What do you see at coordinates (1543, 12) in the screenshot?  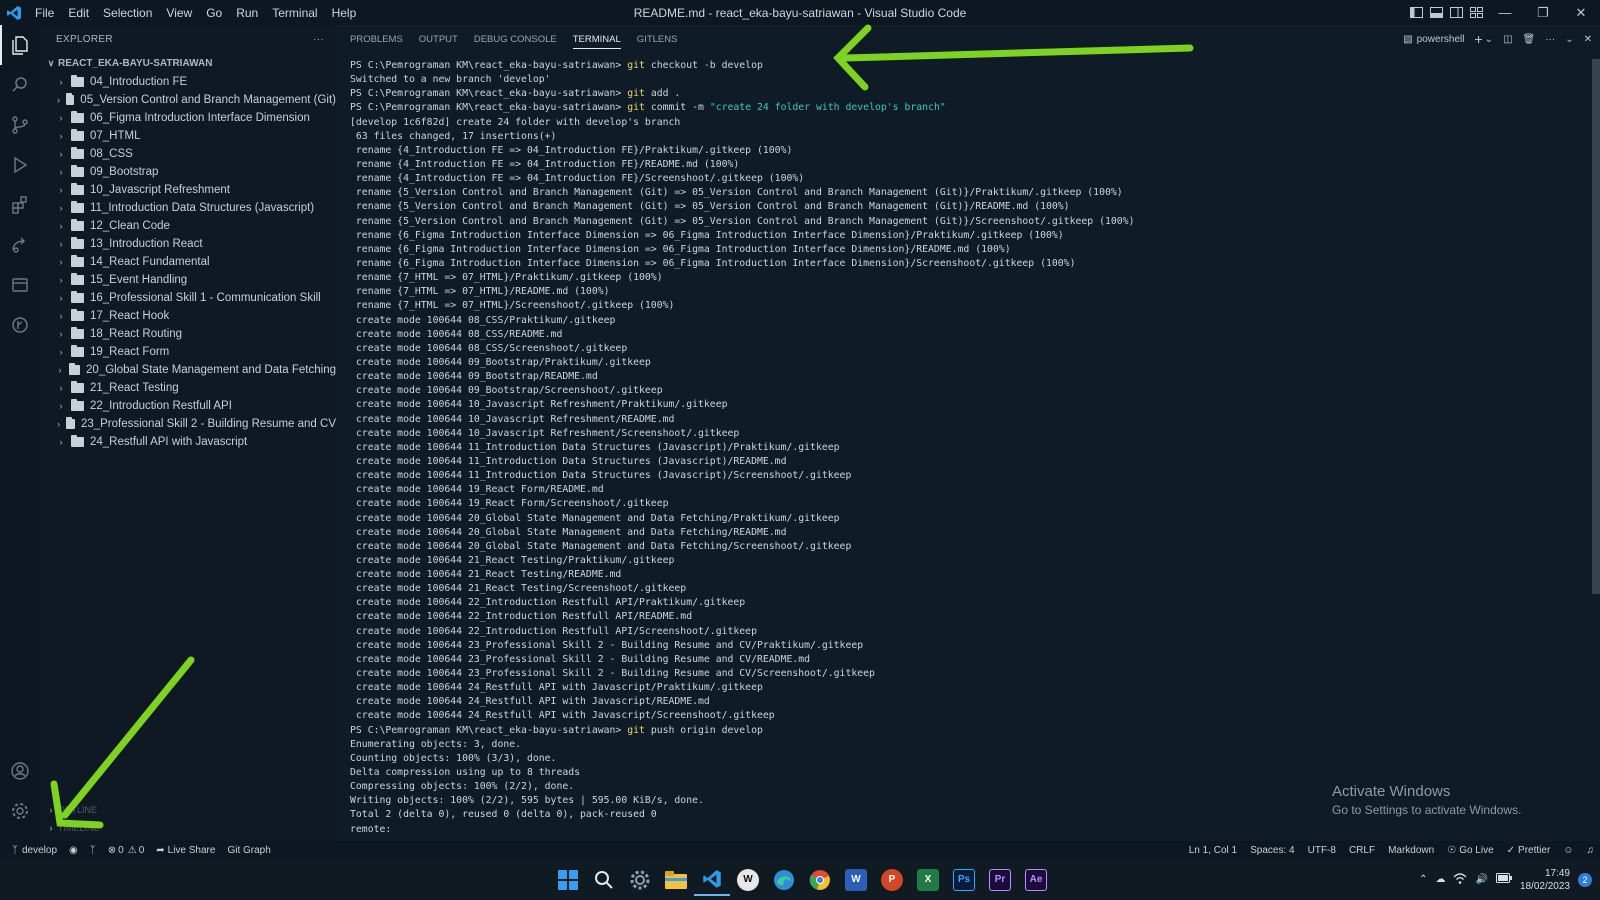 I see `restore-icon: ❐` at bounding box center [1543, 12].